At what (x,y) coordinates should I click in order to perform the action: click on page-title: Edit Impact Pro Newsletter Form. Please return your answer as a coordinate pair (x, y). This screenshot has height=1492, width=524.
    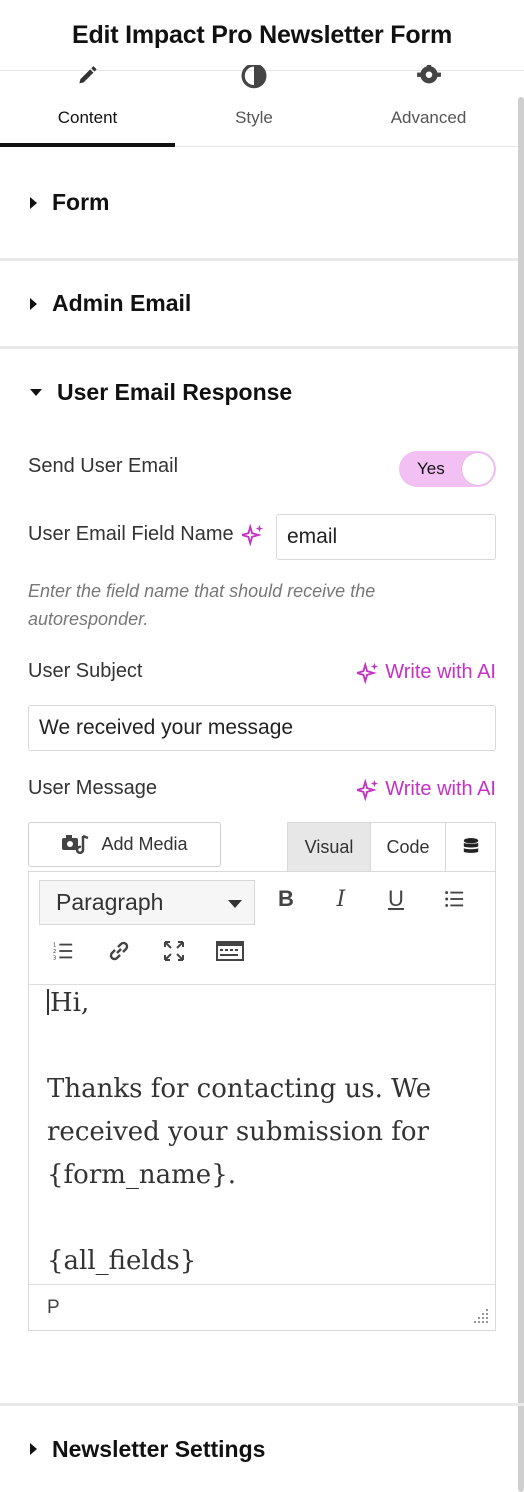
    Looking at the image, I should click on (262, 34).